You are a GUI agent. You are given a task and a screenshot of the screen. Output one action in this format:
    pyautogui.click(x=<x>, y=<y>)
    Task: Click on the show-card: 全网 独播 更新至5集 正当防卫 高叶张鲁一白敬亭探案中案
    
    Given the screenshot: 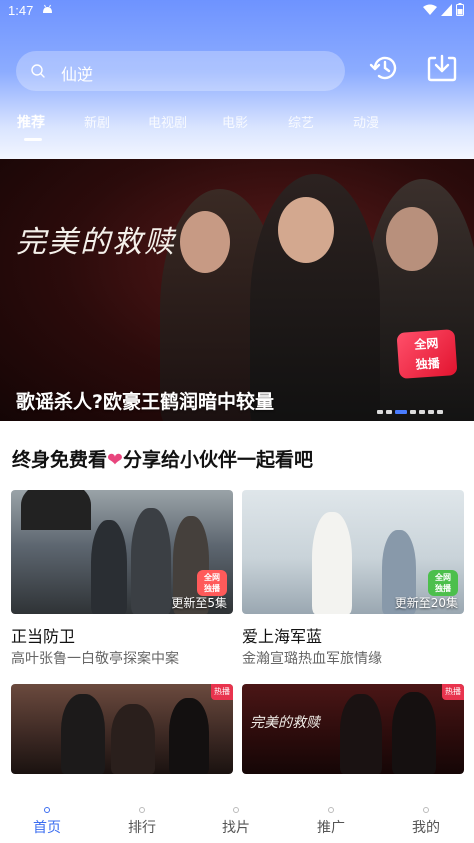 What is the action you would take?
    pyautogui.click(x=122, y=585)
    